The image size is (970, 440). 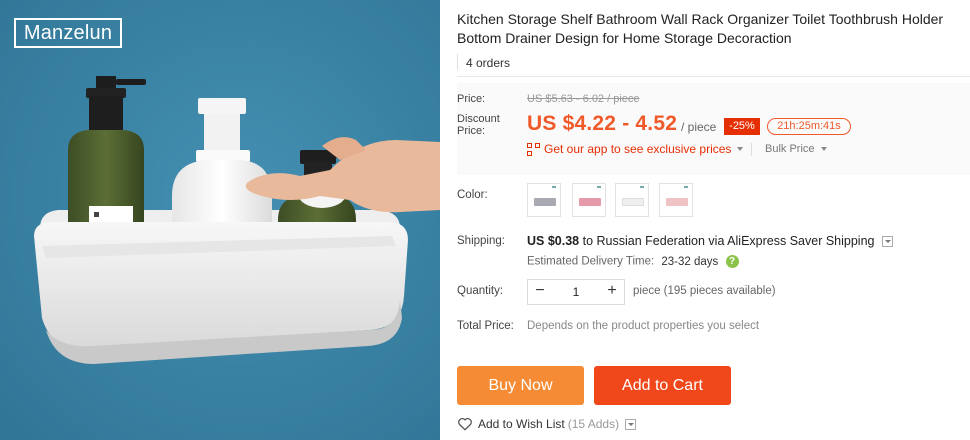 I want to click on orders-count: 4 orders, so click(x=488, y=63).